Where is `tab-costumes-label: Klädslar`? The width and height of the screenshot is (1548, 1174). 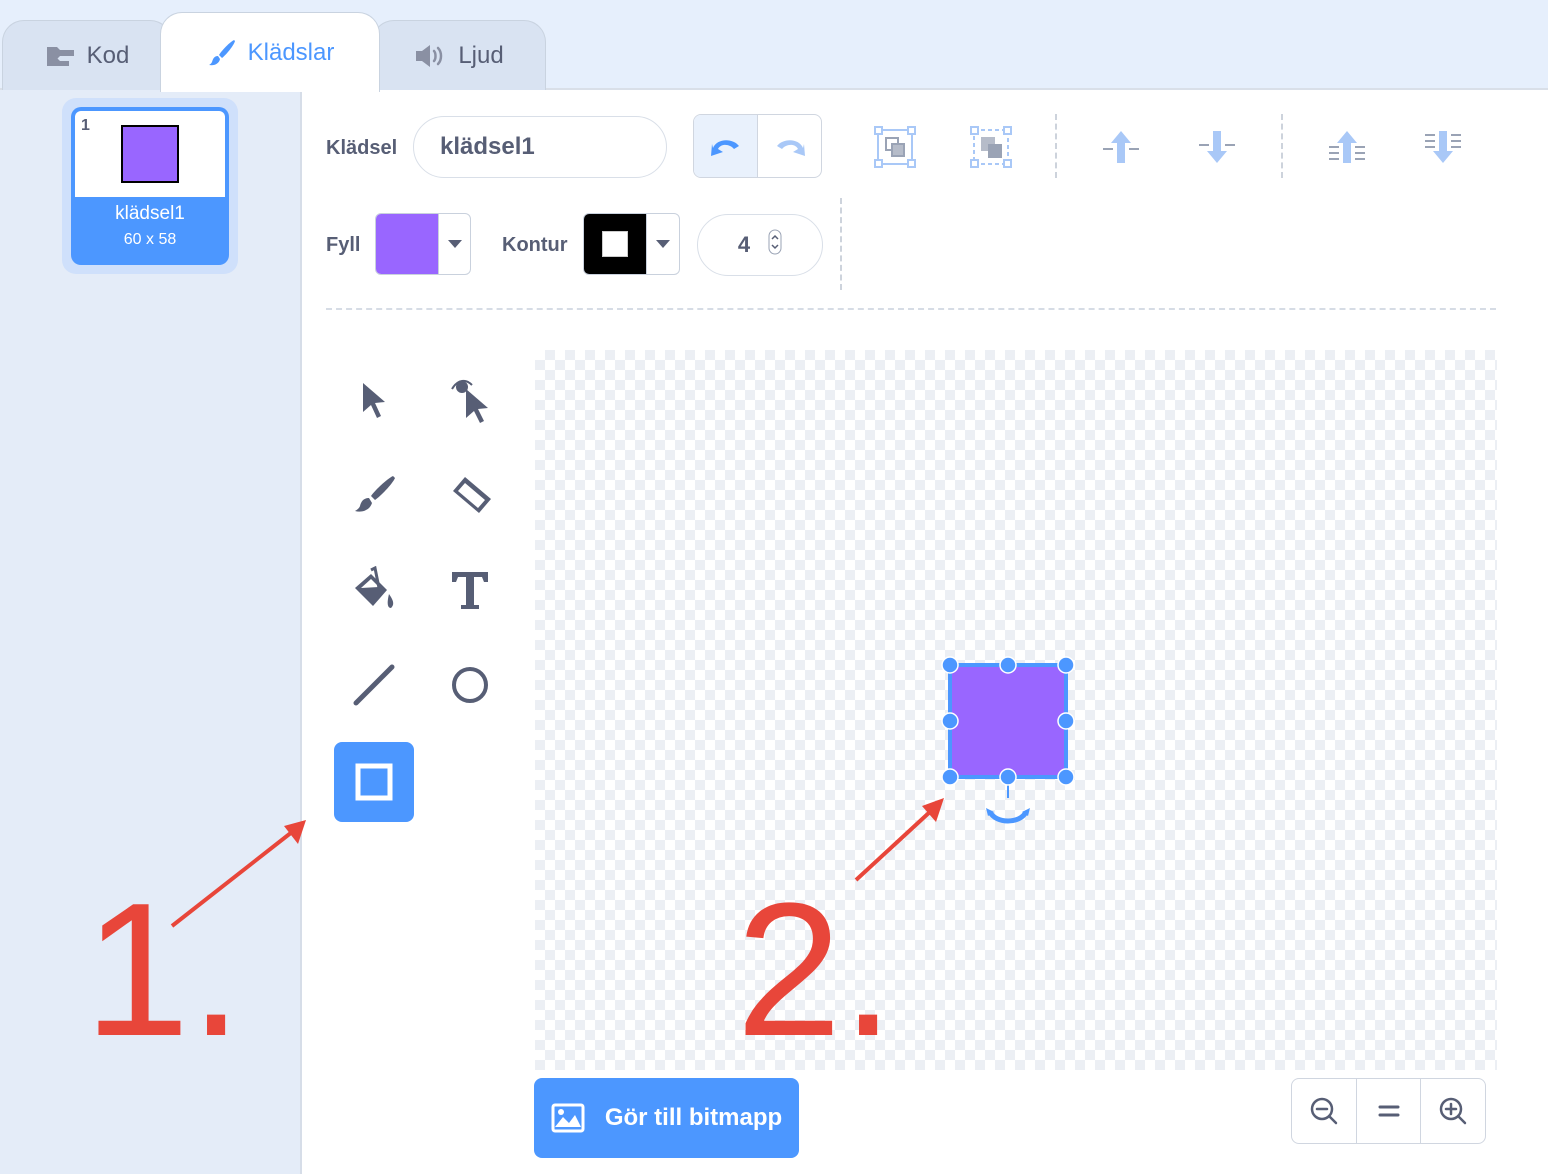 tab-costumes-label: Klädslar is located at coordinates (291, 52).